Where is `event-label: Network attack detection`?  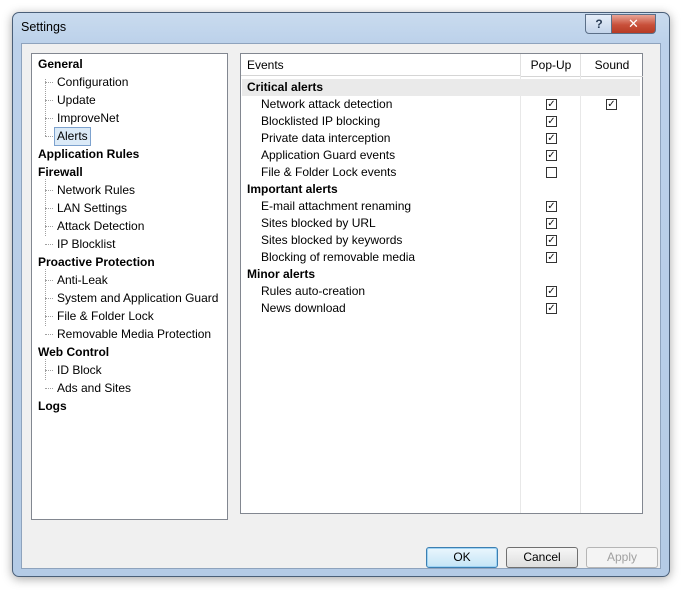
event-label: Network attack detection is located at coordinates (327, 104).